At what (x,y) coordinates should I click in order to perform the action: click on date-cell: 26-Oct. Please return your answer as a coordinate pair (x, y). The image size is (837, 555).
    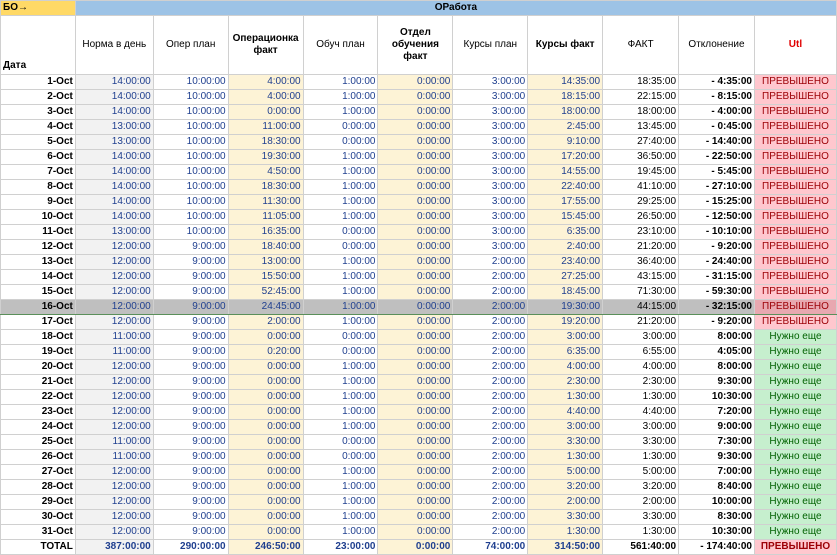
    Looking at the image, I should click on (38, 457).